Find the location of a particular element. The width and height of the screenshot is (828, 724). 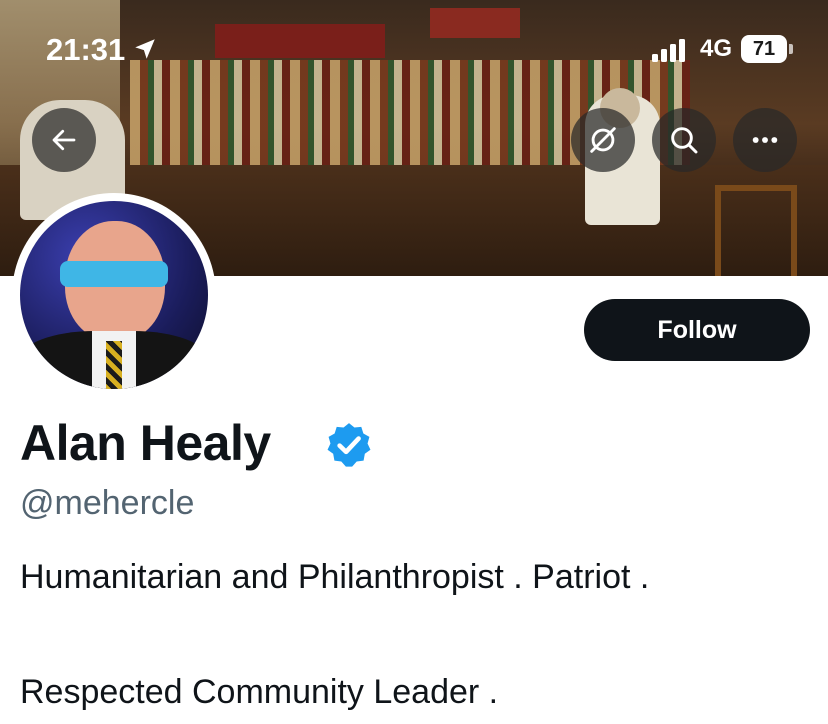

location-arrow-icon is located at coordinates (145, 49).